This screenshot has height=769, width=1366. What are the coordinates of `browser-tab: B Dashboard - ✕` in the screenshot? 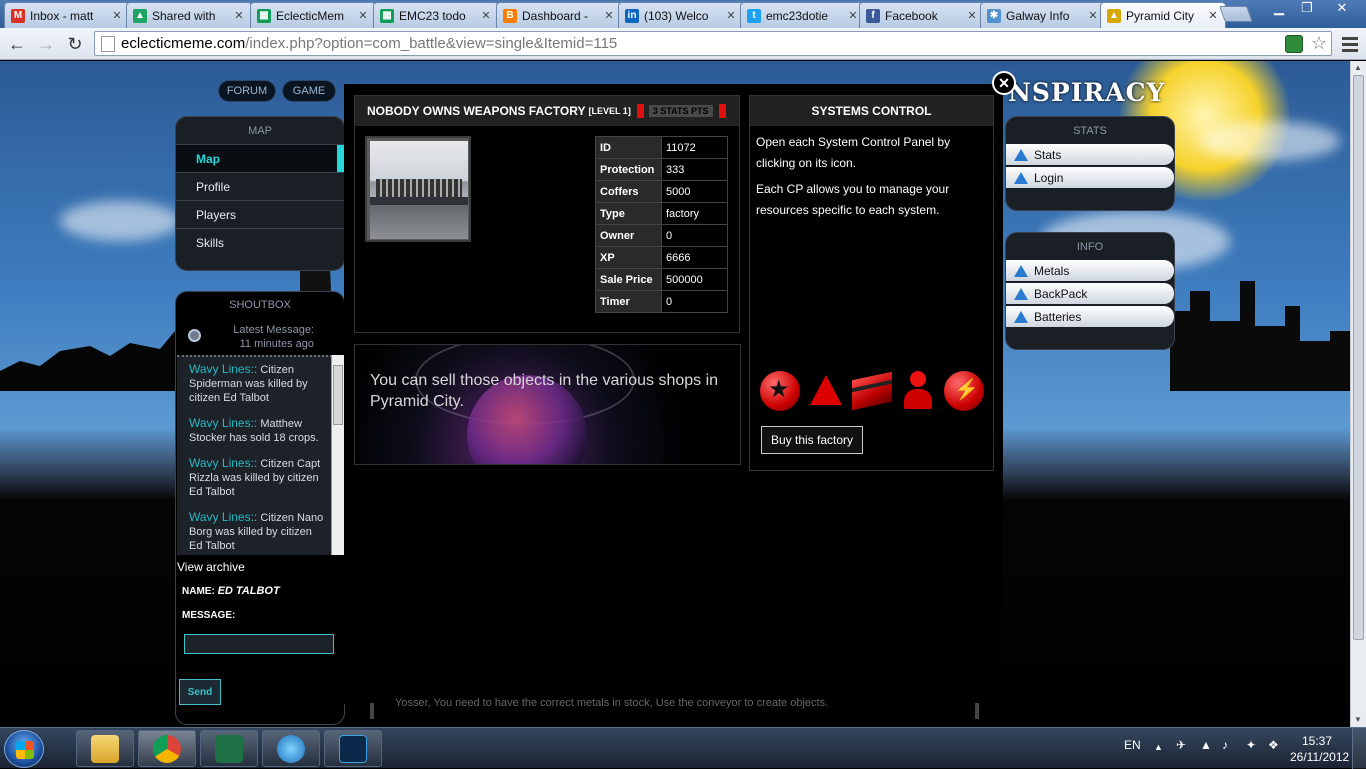 It's located at (559, 15).